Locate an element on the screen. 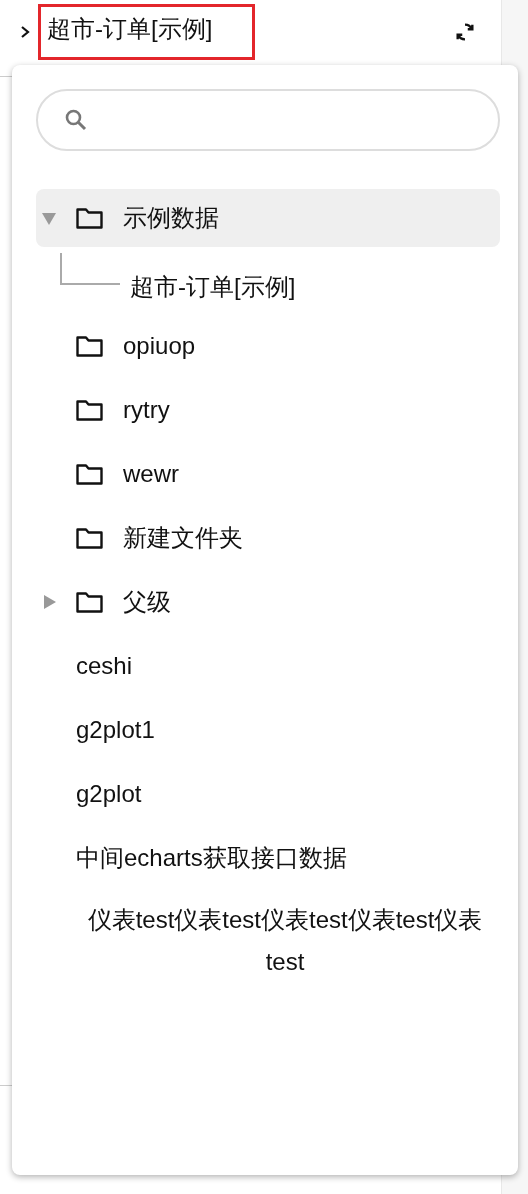 The width and height of the screenshot is (528, 1194). tree-item: 中间echarts获取接口数据 is located at coordinates (268, 858).